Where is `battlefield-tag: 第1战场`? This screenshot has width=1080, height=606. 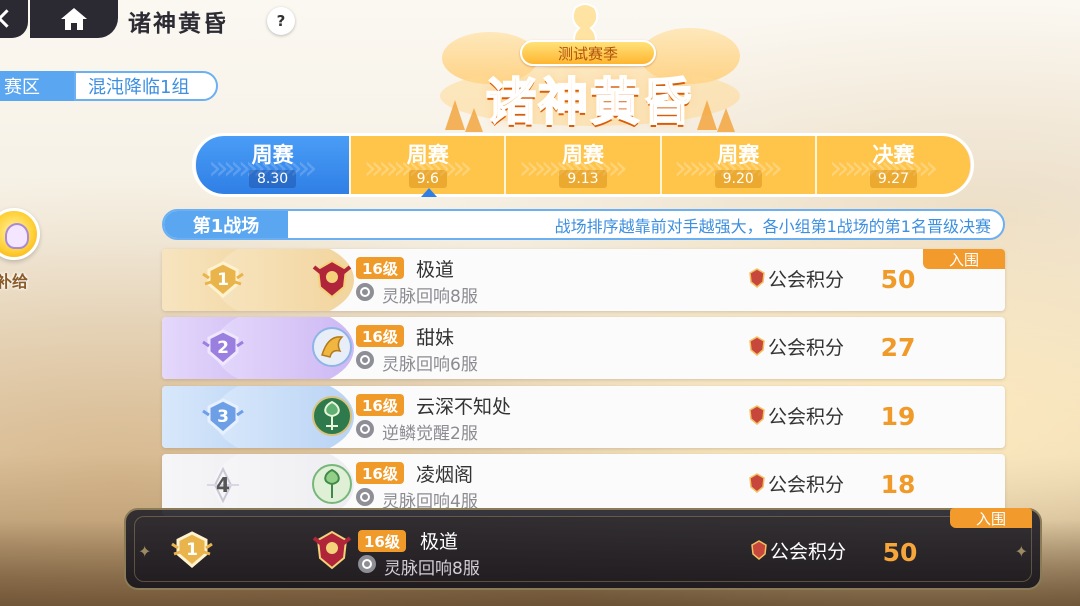
battlefield-tag: 第1战场 is located at coordinates (226, 224).